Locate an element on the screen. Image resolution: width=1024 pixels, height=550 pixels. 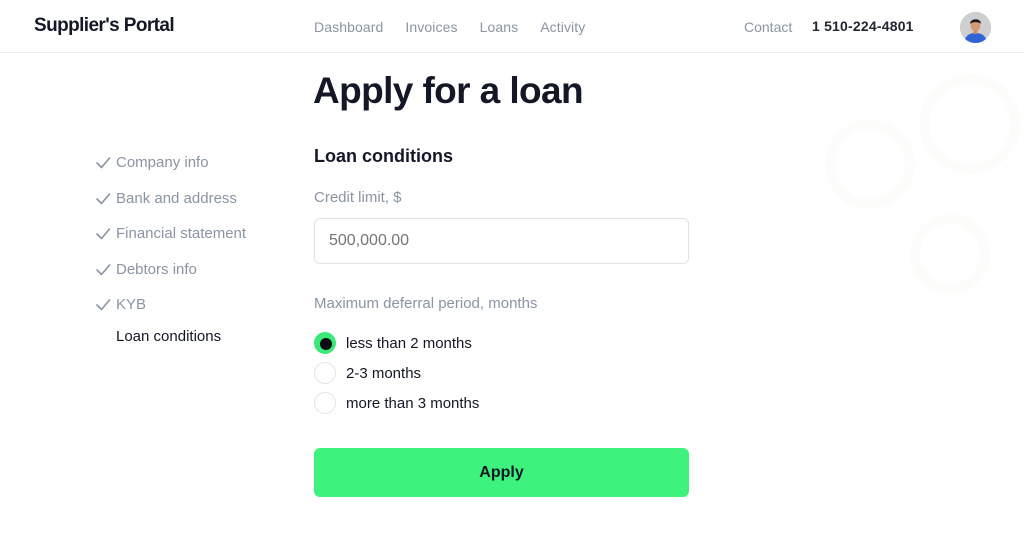
portal-logo: Supplier's Portal is located at coordinates (104, 26).